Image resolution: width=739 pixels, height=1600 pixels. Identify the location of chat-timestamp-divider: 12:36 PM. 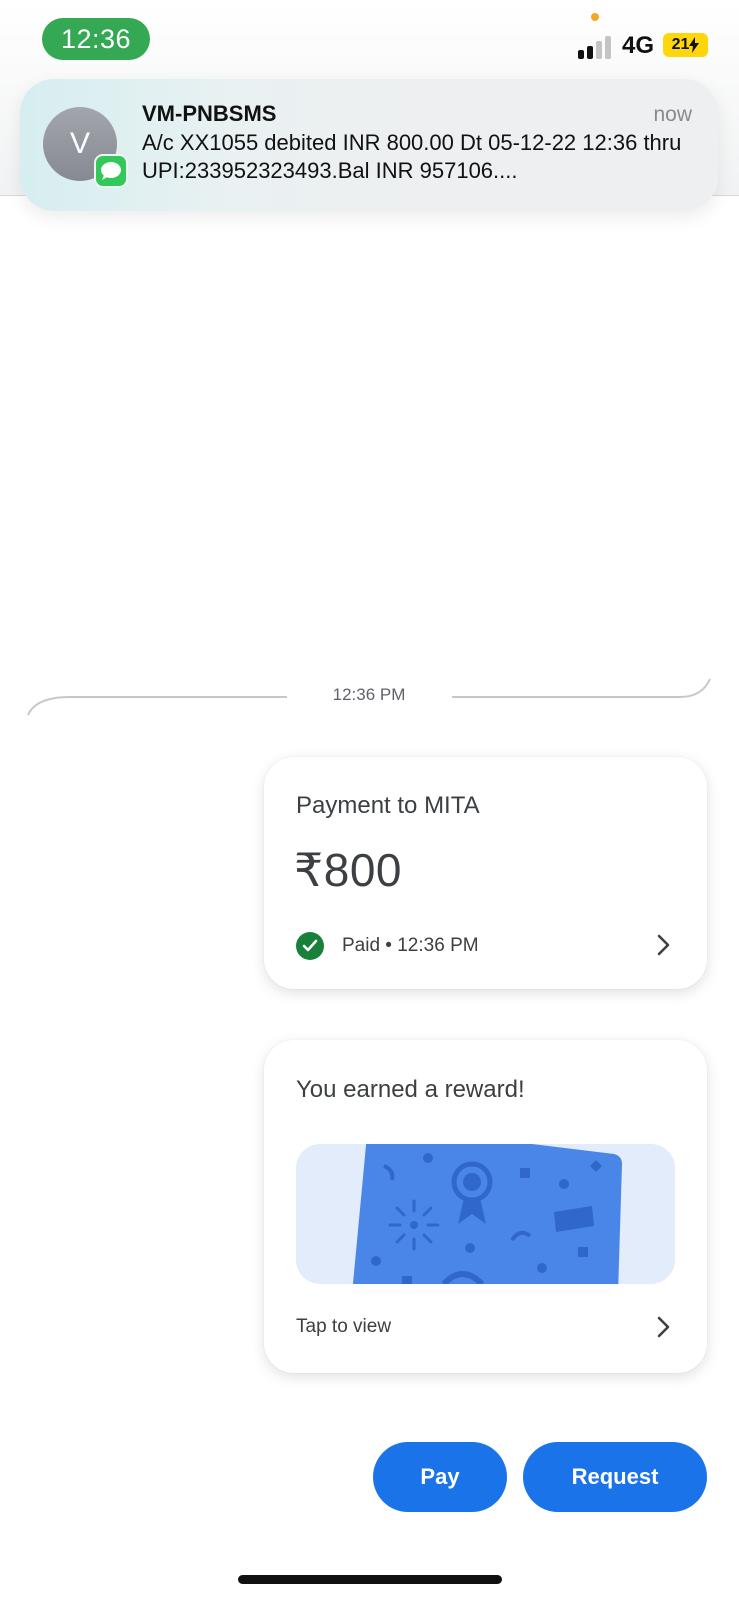
(369, 690).